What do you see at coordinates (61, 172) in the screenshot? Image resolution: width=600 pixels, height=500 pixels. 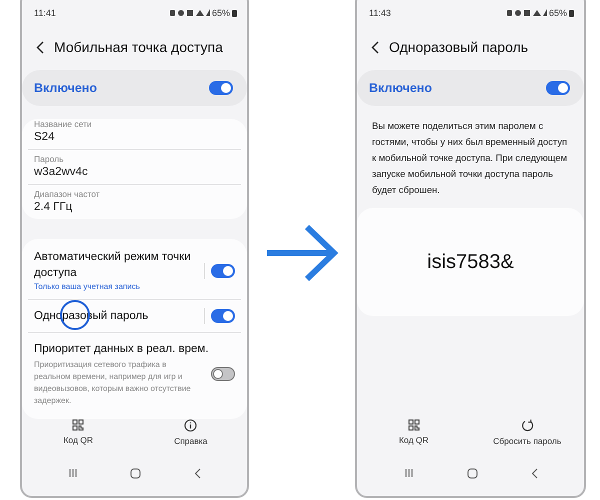 I see `field-value: w3a2wv4c` at bounding box center [61, 172].